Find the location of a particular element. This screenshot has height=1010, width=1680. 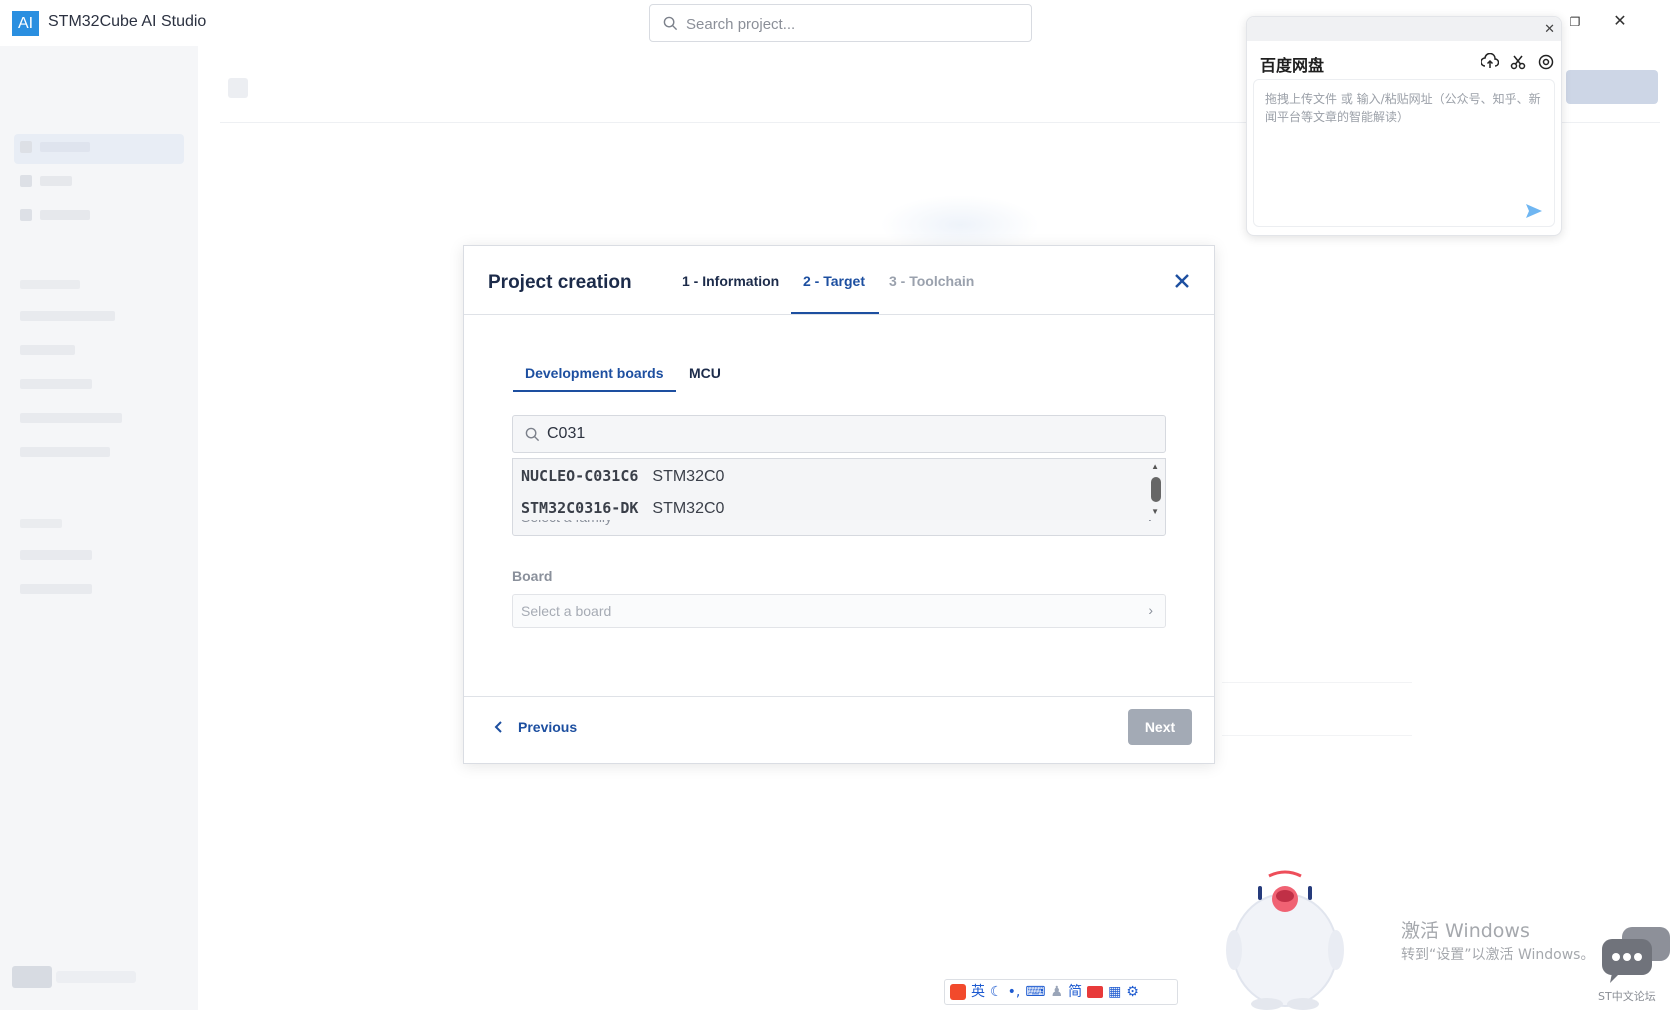

previous-button: Previous is located at coordinates (535, 727).